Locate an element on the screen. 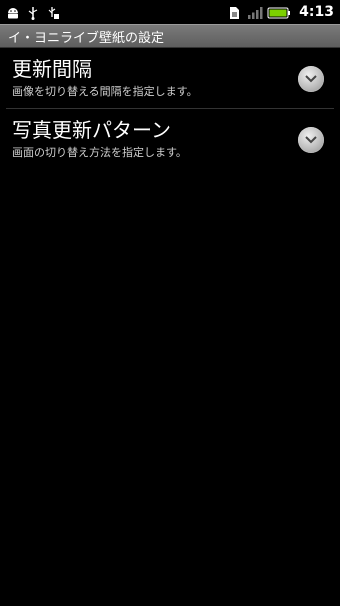  preference-title: 更新間隔 is located at coordinates (52, 69).